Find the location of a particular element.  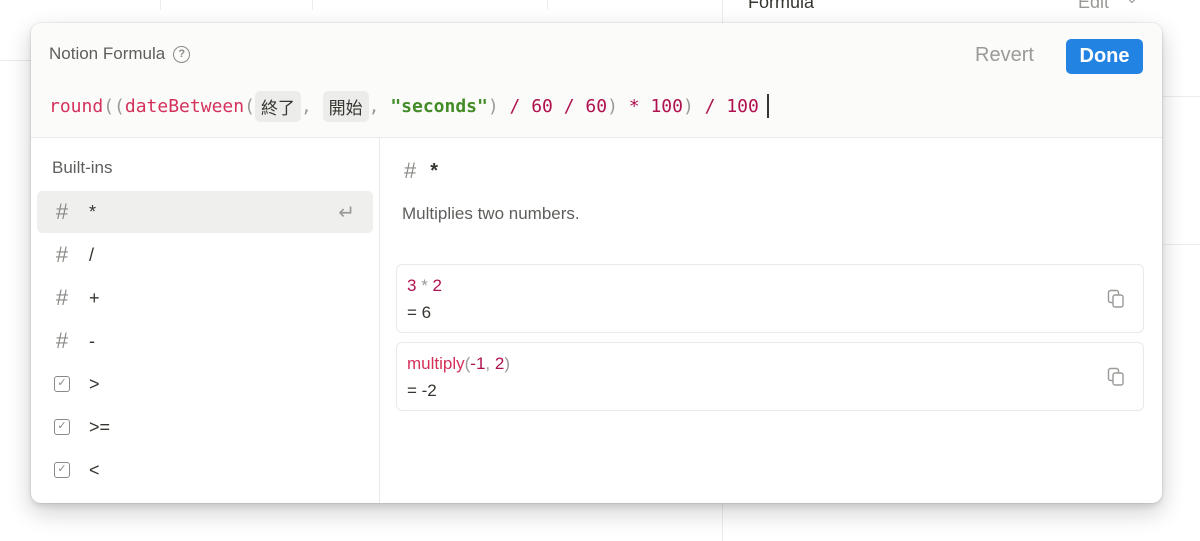

modal-title-text: Notion Formula is located at coordinates (107, 53).